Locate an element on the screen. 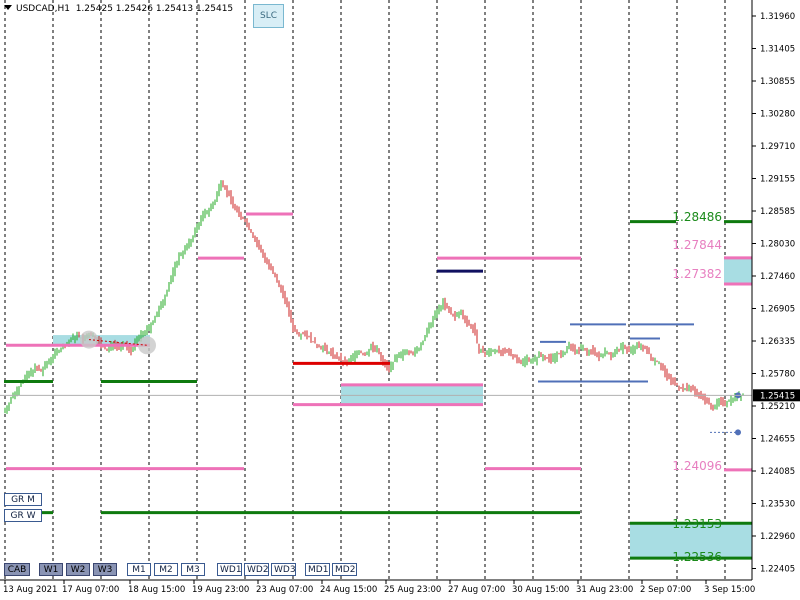 The image size is (800, 600). level-price-label: 1.22536 is located at coordinates (697, 557).